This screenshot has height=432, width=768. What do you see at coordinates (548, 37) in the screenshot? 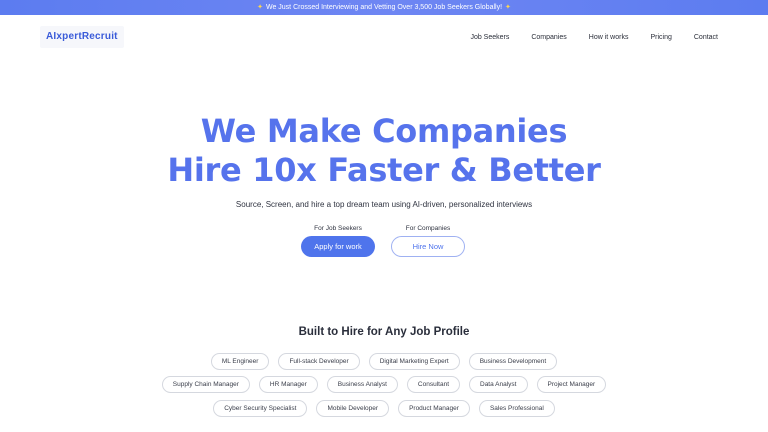
I see `nav-link-companies: Companies` at bounding box center [548, 37].